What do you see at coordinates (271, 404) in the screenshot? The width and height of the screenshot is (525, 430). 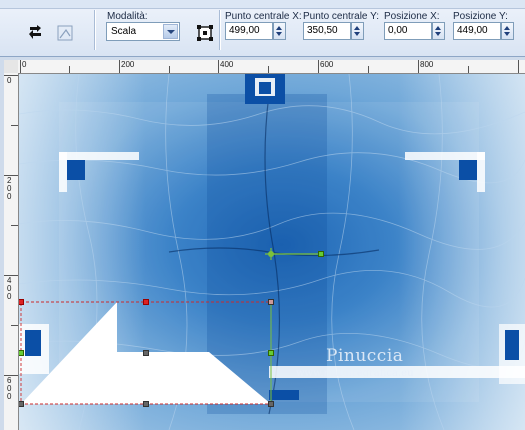 I see `handle-bottom-right` at bounding box center [271, 404].